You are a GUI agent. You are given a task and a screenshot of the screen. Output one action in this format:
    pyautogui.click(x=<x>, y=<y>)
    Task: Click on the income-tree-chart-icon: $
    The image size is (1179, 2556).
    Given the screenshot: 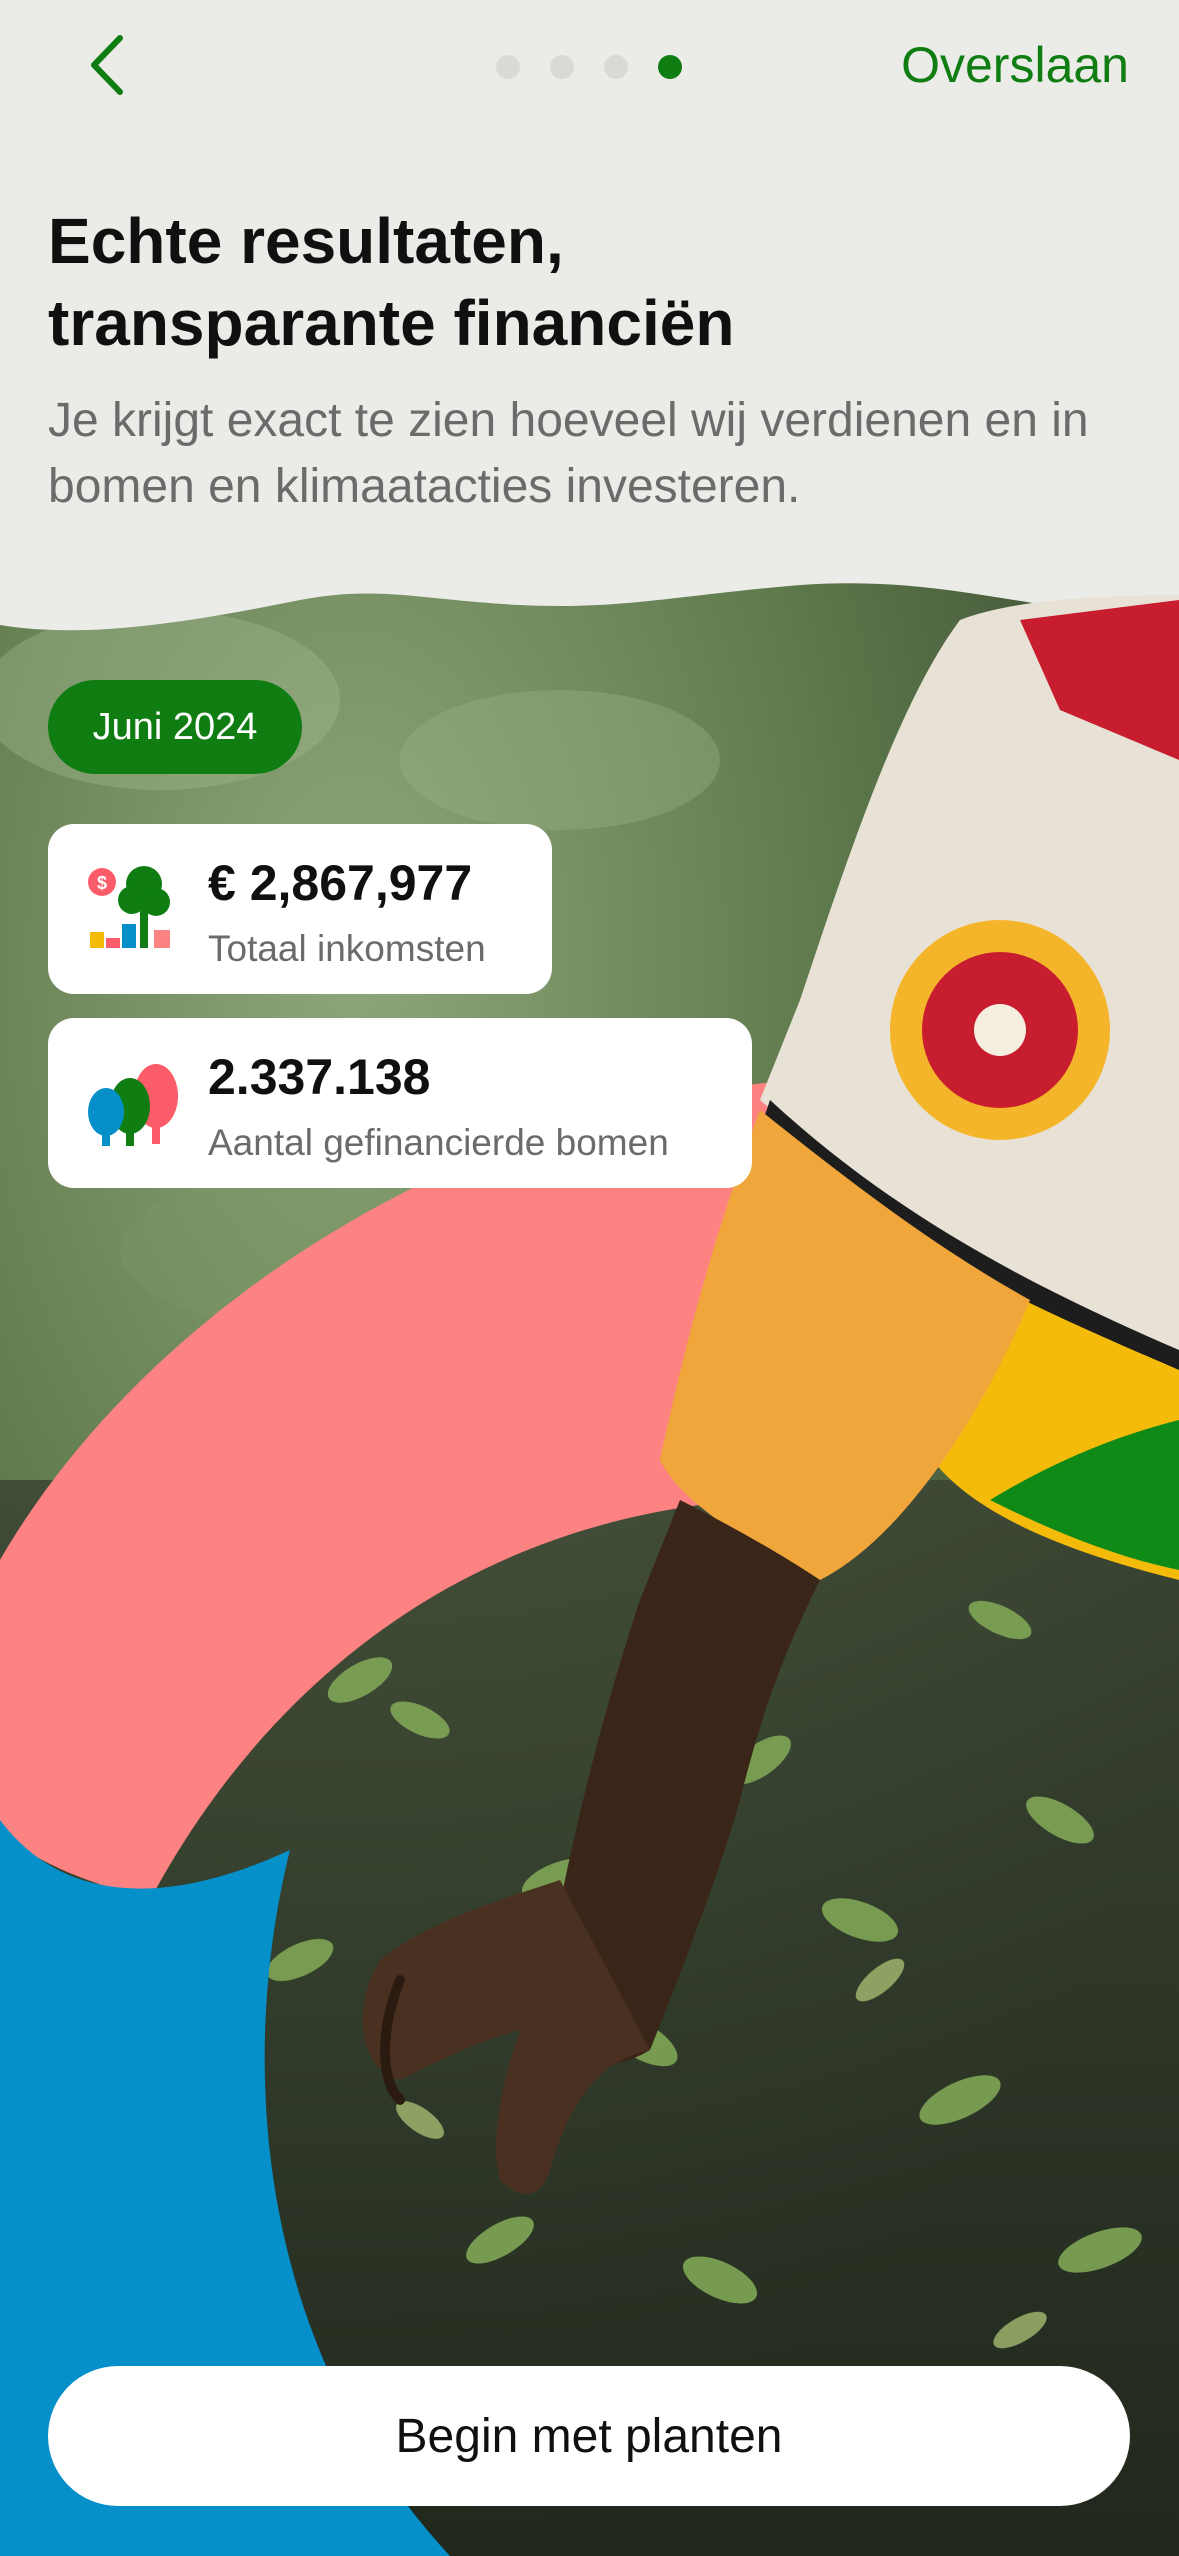 What is the action you would take?
    pyautogui.click(x=129, y=907)
    